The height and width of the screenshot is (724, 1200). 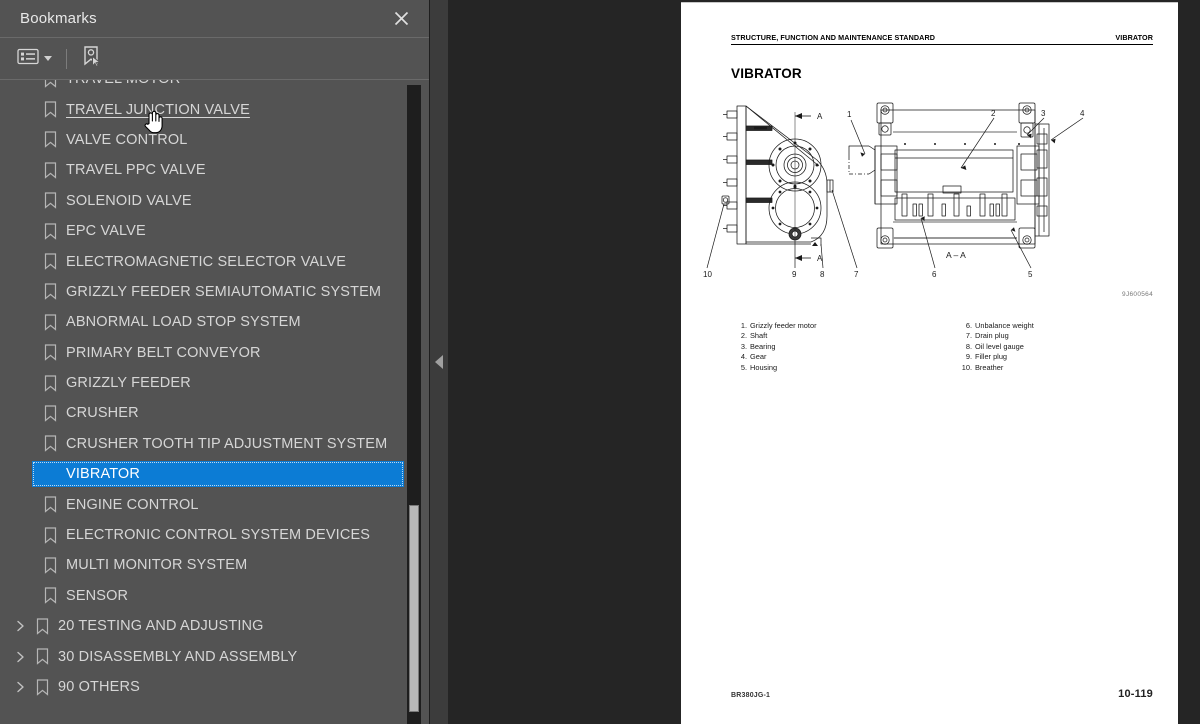 What do you see at coordinates (743, 346) in the screenshot?
I see `parts-legend-number: 3.` at bounding box center [743, 346].